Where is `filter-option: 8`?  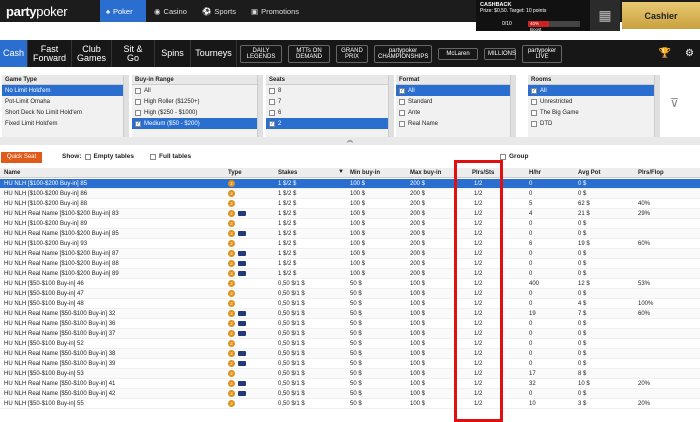
filter-option: 8 is located at coordinates (330, 90).